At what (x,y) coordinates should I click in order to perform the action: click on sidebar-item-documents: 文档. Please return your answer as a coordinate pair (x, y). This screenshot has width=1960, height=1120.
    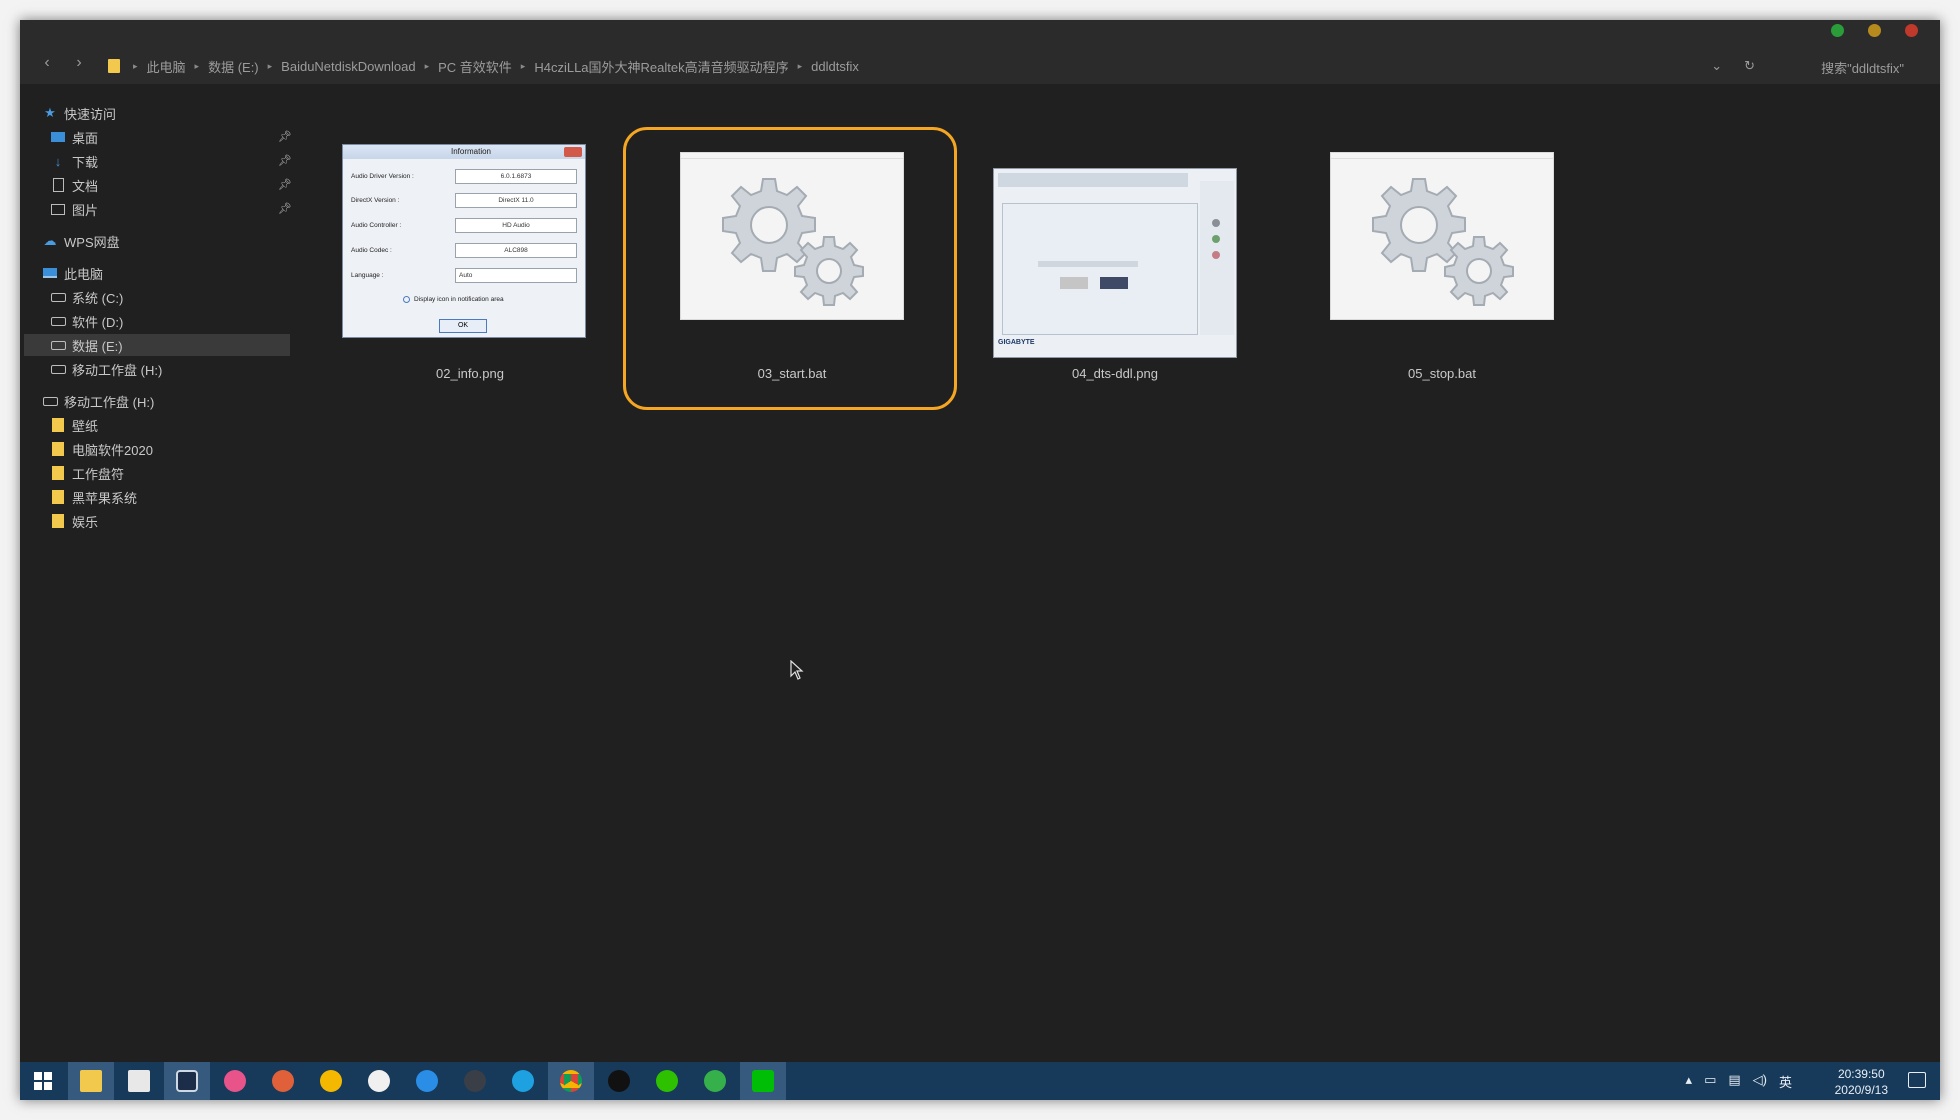
    Looking at the image, I should click on (74, 185).